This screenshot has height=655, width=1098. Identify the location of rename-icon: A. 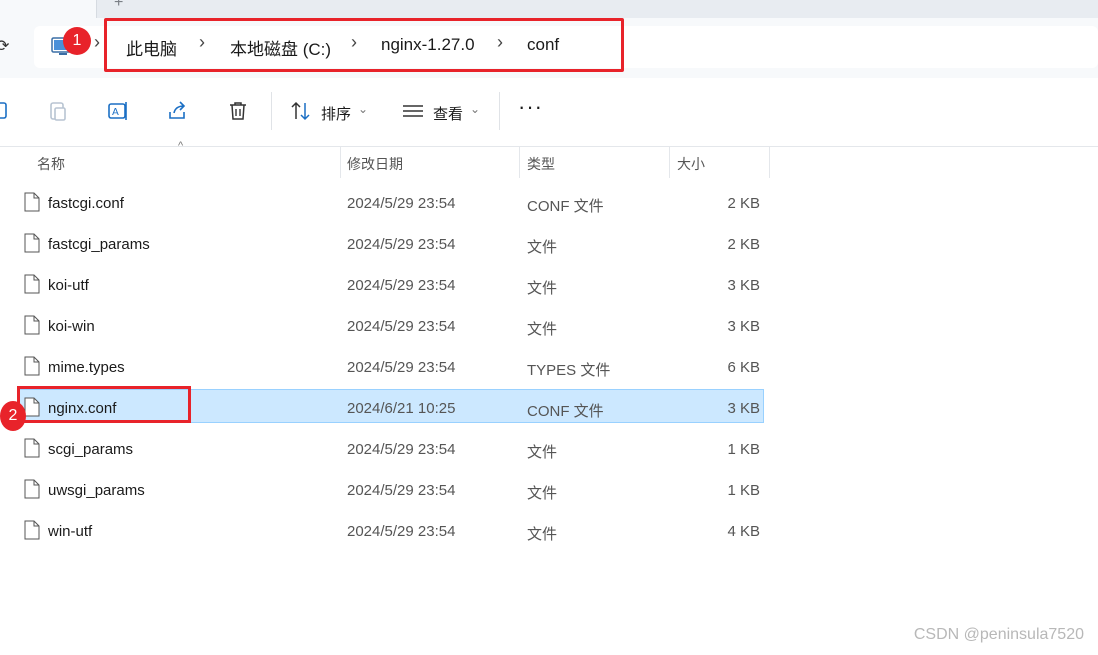
(118, 111).